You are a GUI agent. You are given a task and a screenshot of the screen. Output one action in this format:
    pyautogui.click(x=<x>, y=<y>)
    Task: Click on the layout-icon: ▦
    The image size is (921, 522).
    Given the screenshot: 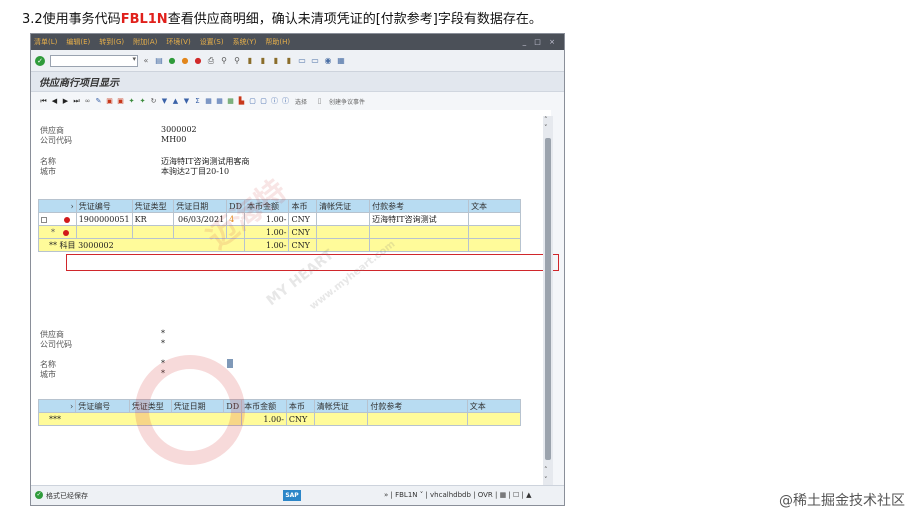 What is the action you would take?
    pyautogui.click(x=341, y=61)
    